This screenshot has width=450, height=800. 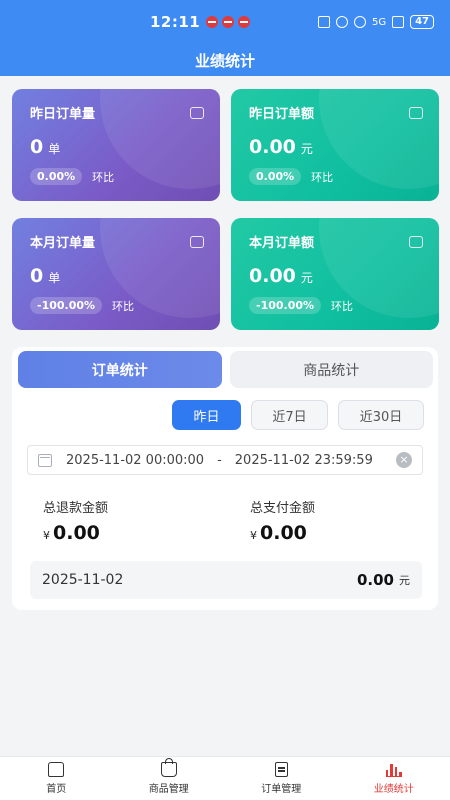 What do you see at coordinates (283, 508) in the screenshot?
I see `paid-label: 总支付金额` at bounding box center [283, 508].